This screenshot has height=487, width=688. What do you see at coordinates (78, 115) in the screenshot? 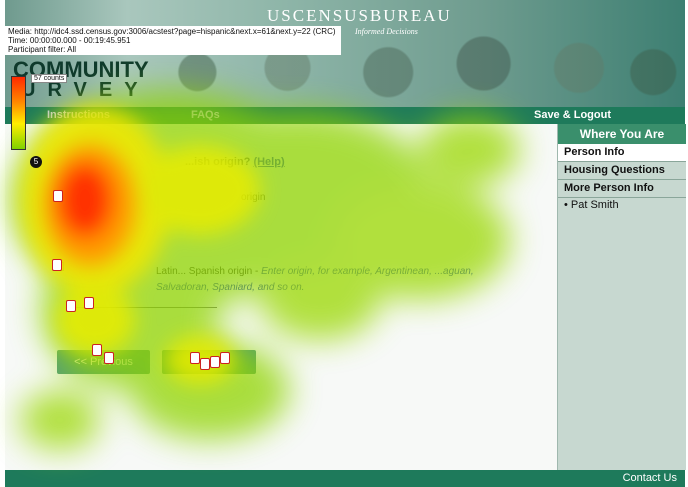
I see `nav-instructions: Instructions` at bounding box center [78, 115].